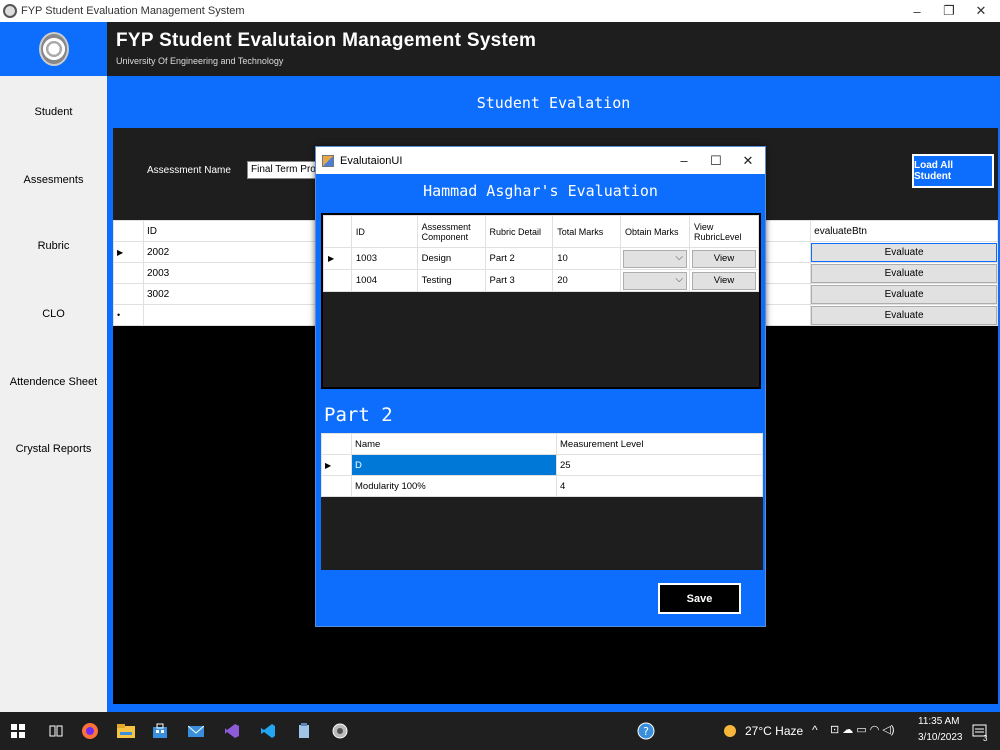 Image resolution: width=1000 pixels, height=750 pixels. Describe the element at coordinates (519, 231) in the screenshot. I see `column-header-rubric-detail: Rubric Detail` at that location.